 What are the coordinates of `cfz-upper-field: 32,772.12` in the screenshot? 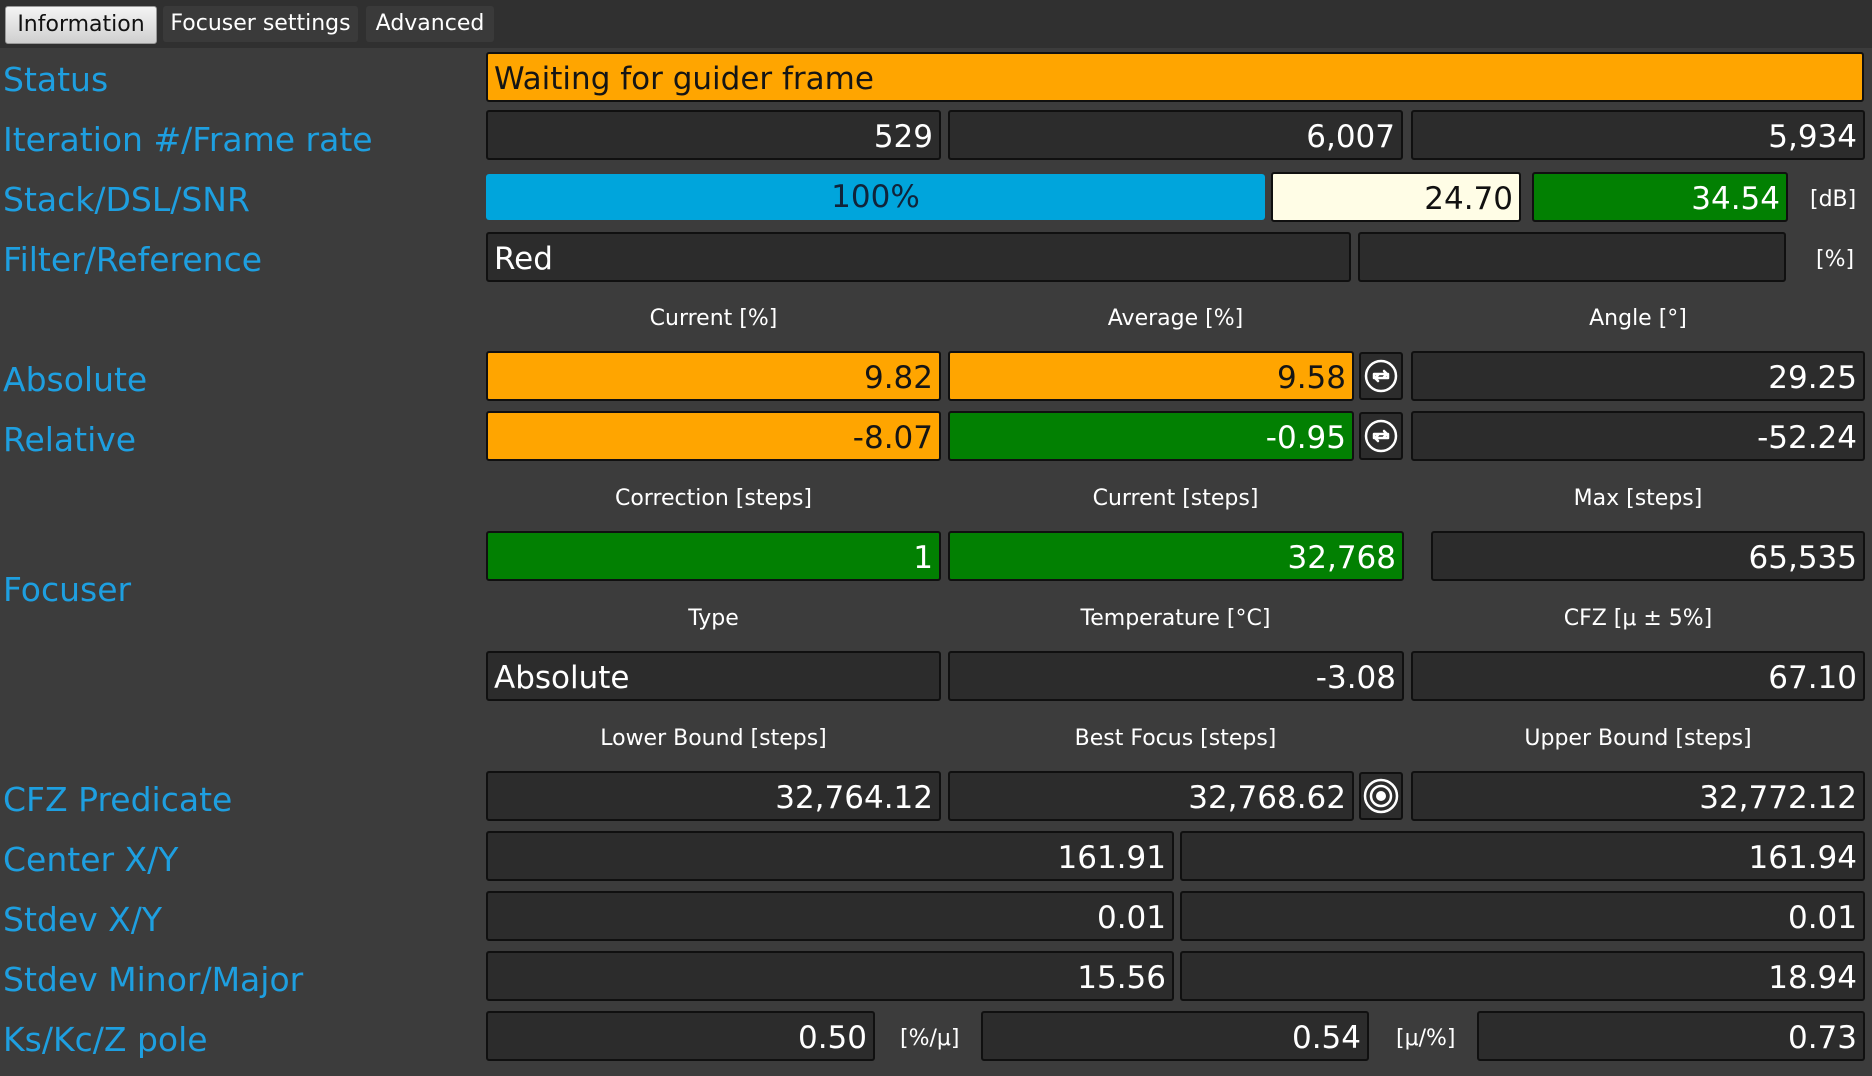 It's located at (1638, 796).